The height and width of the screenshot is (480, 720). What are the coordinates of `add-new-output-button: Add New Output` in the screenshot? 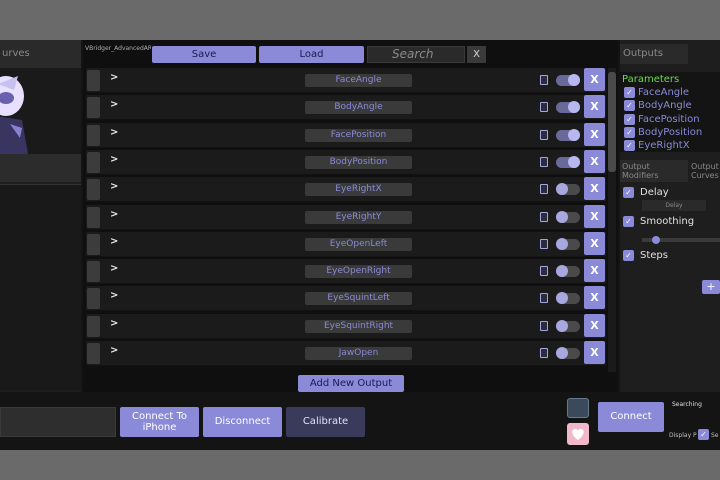 It's located at (351, 383).